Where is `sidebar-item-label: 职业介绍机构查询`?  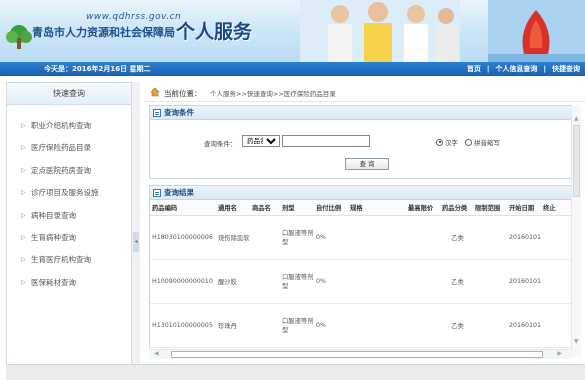
sidebar-item-label: 职业介绍机构查询 is located at coordinates (61, 125).